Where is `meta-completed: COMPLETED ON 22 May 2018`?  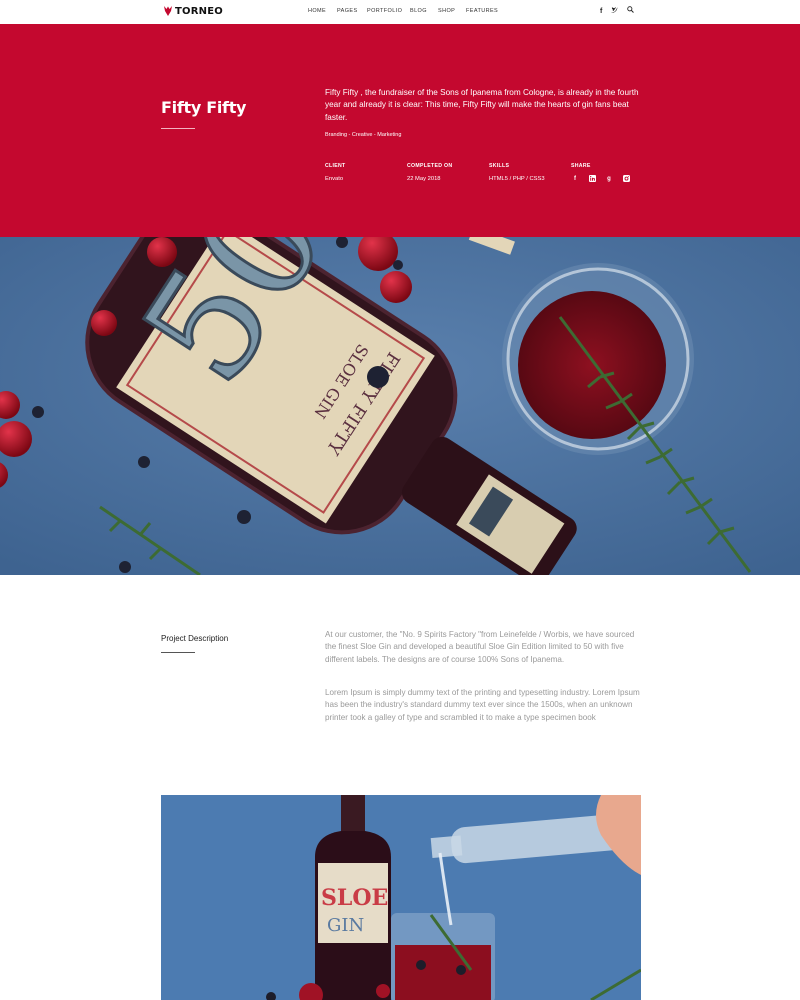 meta-completed: COMPLETED ON 22 May 2018 is located at coordinates (429, 172).